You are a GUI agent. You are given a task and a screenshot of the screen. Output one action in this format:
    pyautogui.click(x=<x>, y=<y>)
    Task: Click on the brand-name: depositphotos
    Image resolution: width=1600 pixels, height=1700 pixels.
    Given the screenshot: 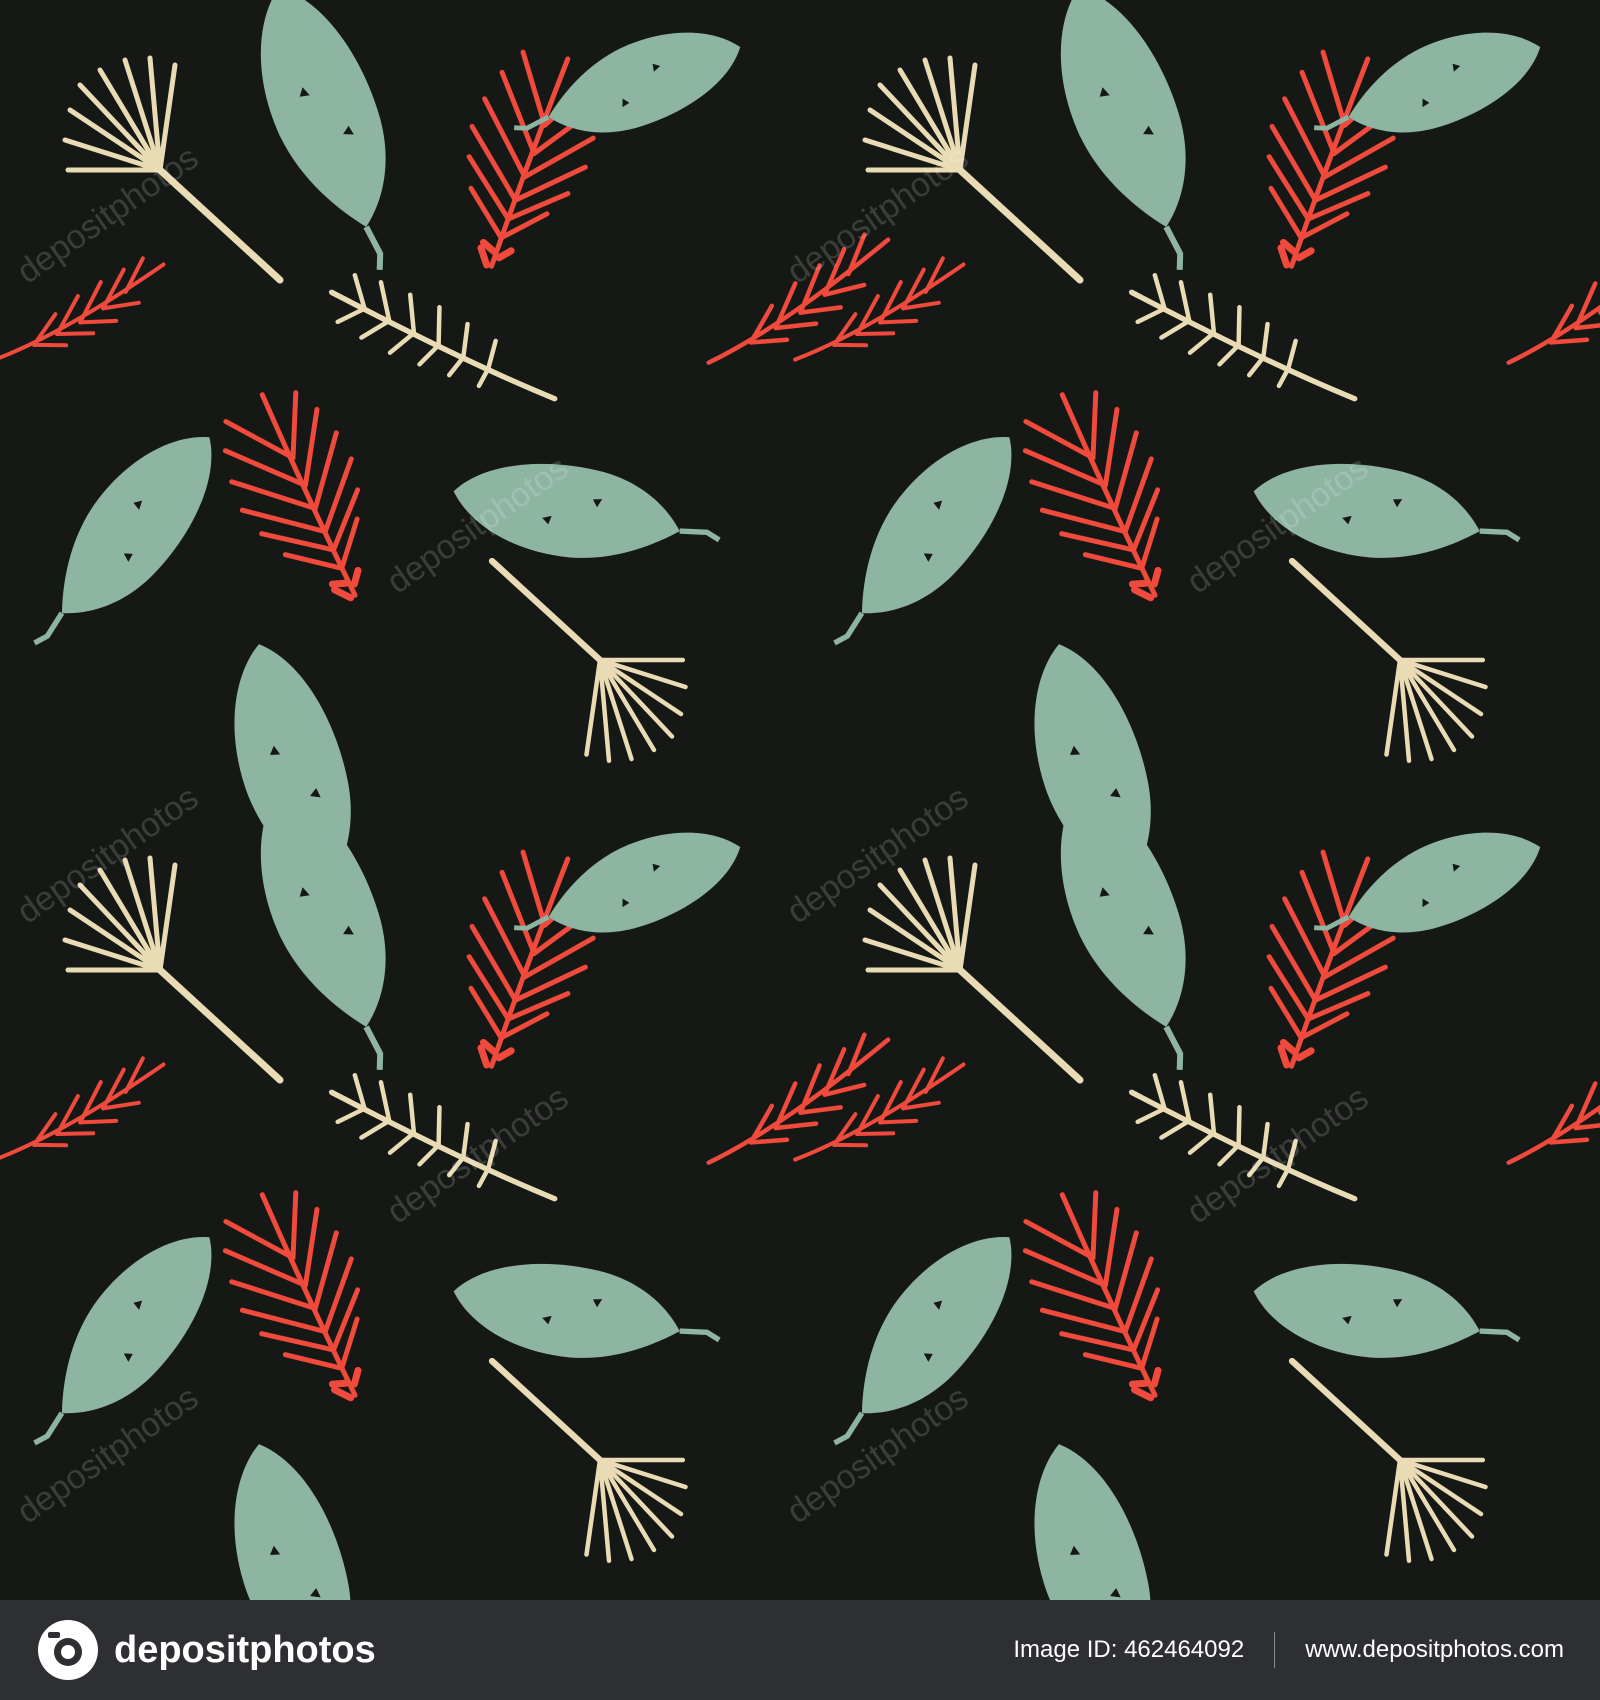 What is the action you would take?
    pyautogui.click(x=245, y=1649)
    